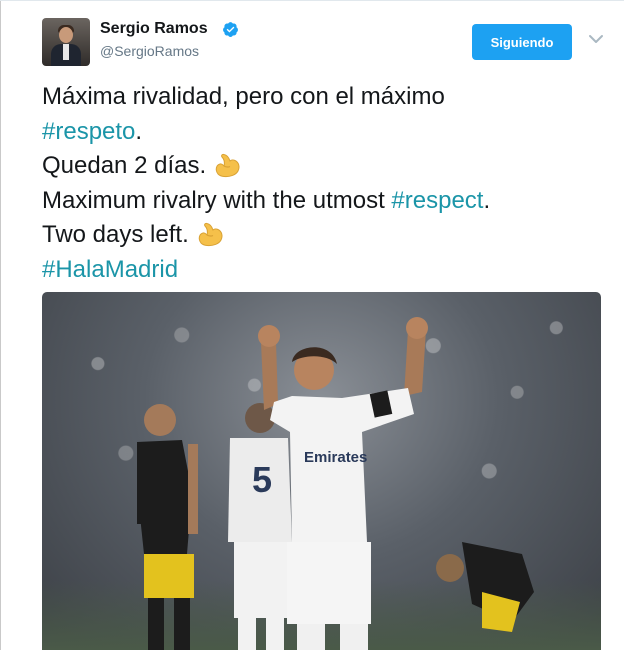 This screenshot has width=624, height=650. I want to click on teammate-white: 5, so click(260, 526).